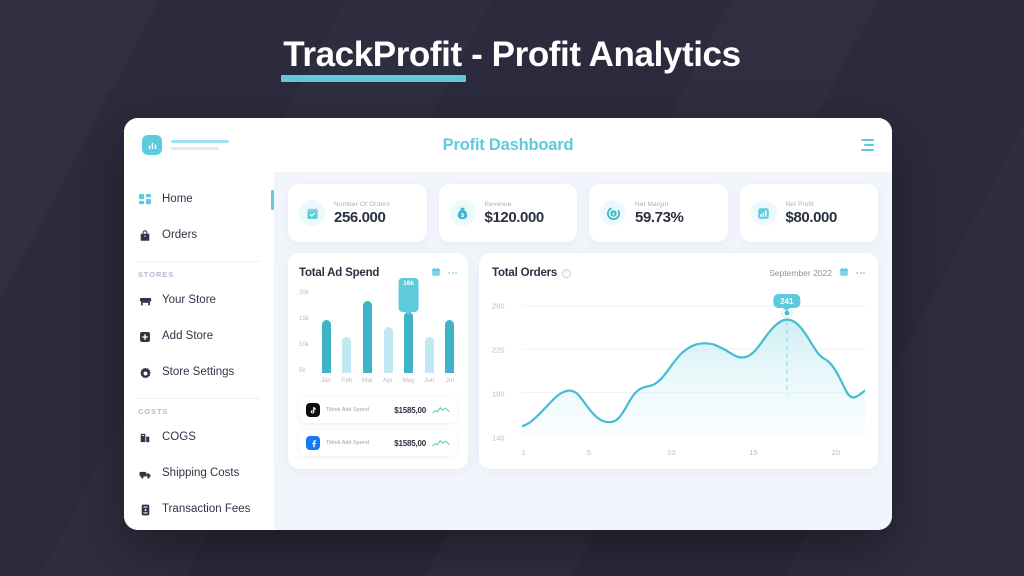 Image resolution: width=1024 pixels, height=576 pixels. Describe the element at coordinates (678, 273) in the screenshot. I see `orders-card-header: Total Orders ! September 2022` at that location.